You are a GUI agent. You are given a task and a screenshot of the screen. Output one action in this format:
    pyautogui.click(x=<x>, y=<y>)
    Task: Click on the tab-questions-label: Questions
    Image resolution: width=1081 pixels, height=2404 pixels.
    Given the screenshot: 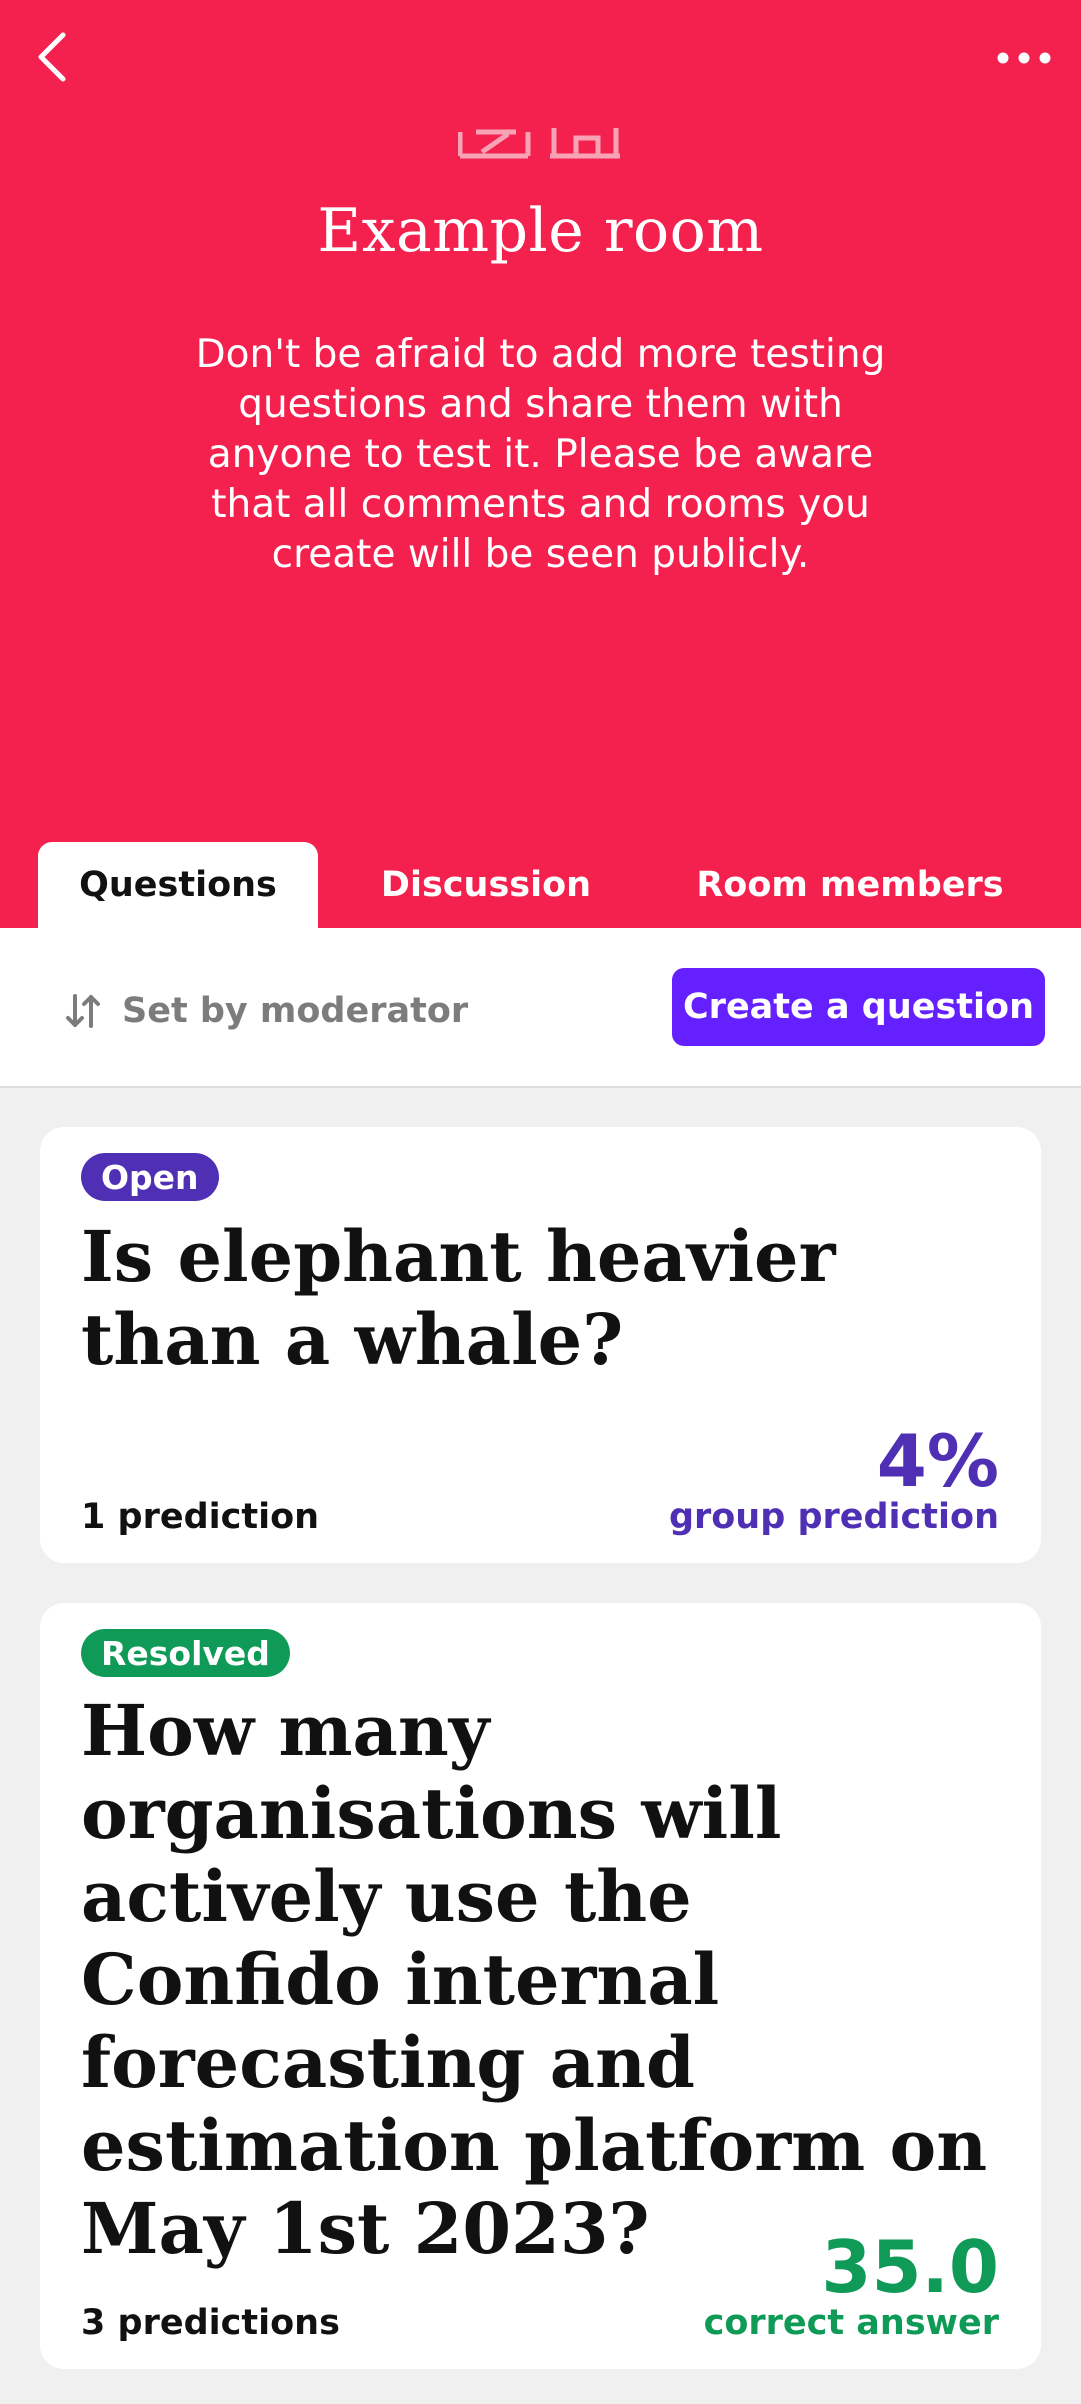 What is the action you would take?
    pyautogui.click(x=178, y=885)
    